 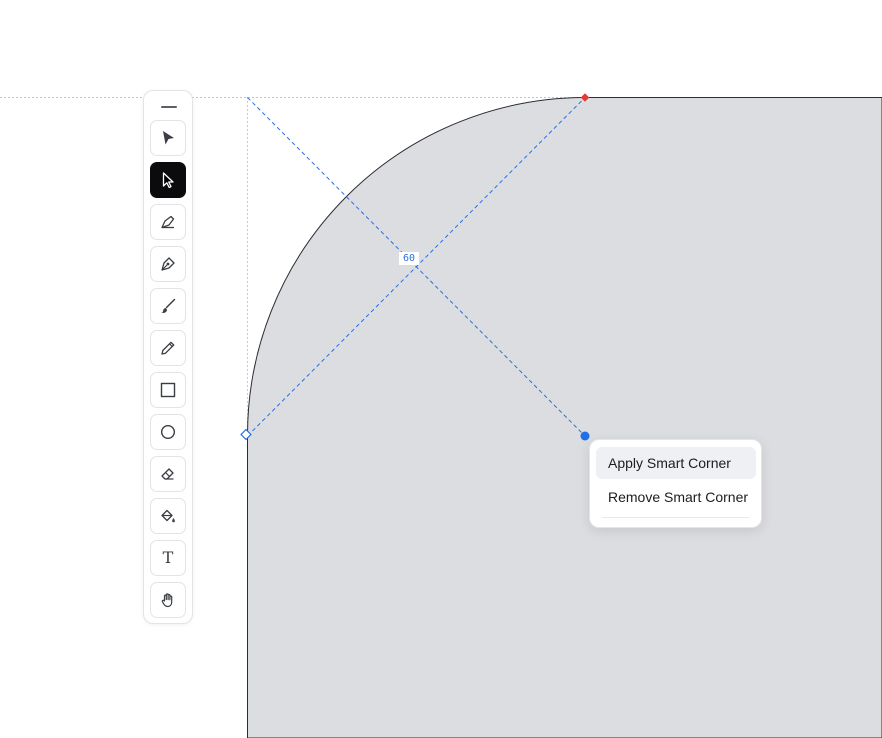 What do you see at coordinates (676, 463) in the screenshot?
I see `apply-smart-corner-item: Apply Smart Corner` at bounding box center [676, 463].